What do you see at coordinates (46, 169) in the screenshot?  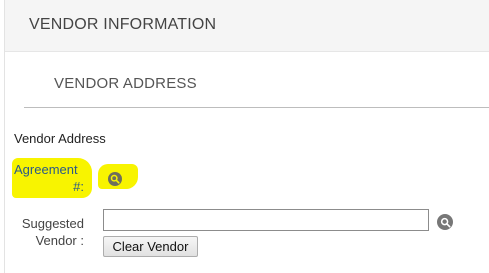 I see `agreement-label-line1: Agreement` at bounding box center [46, 169].